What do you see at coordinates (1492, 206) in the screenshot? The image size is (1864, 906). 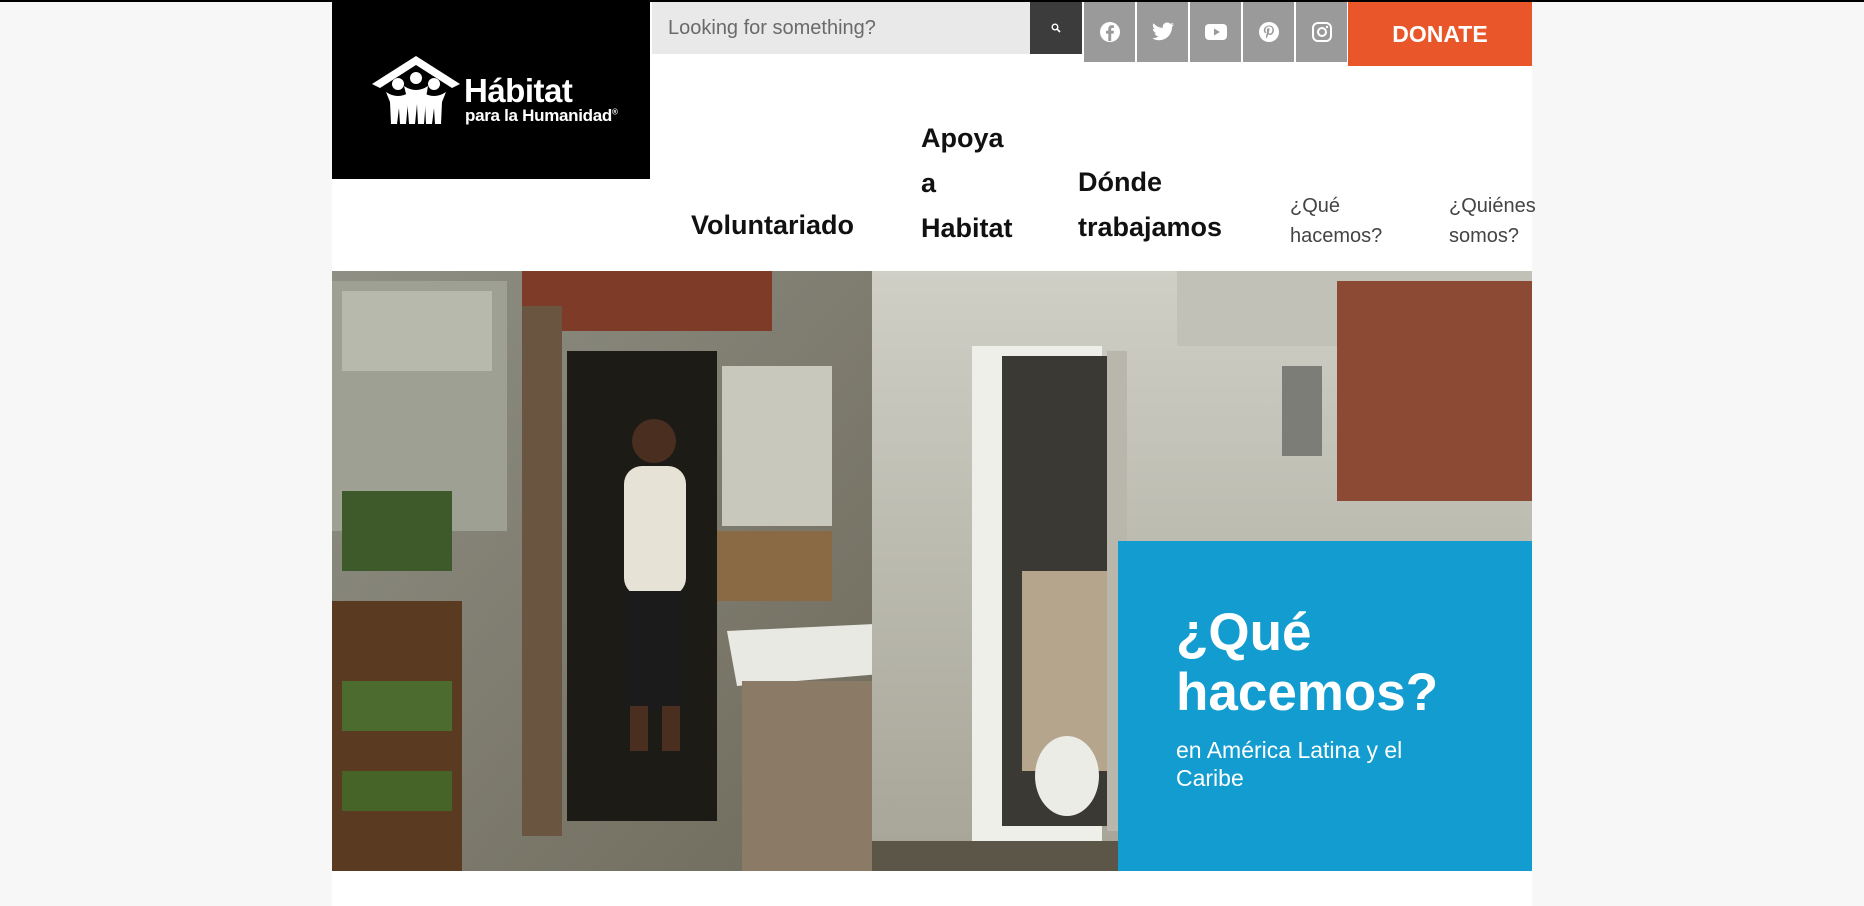 I see `nav-label: ¿Quiénes` at bounding box center [1492, 206].